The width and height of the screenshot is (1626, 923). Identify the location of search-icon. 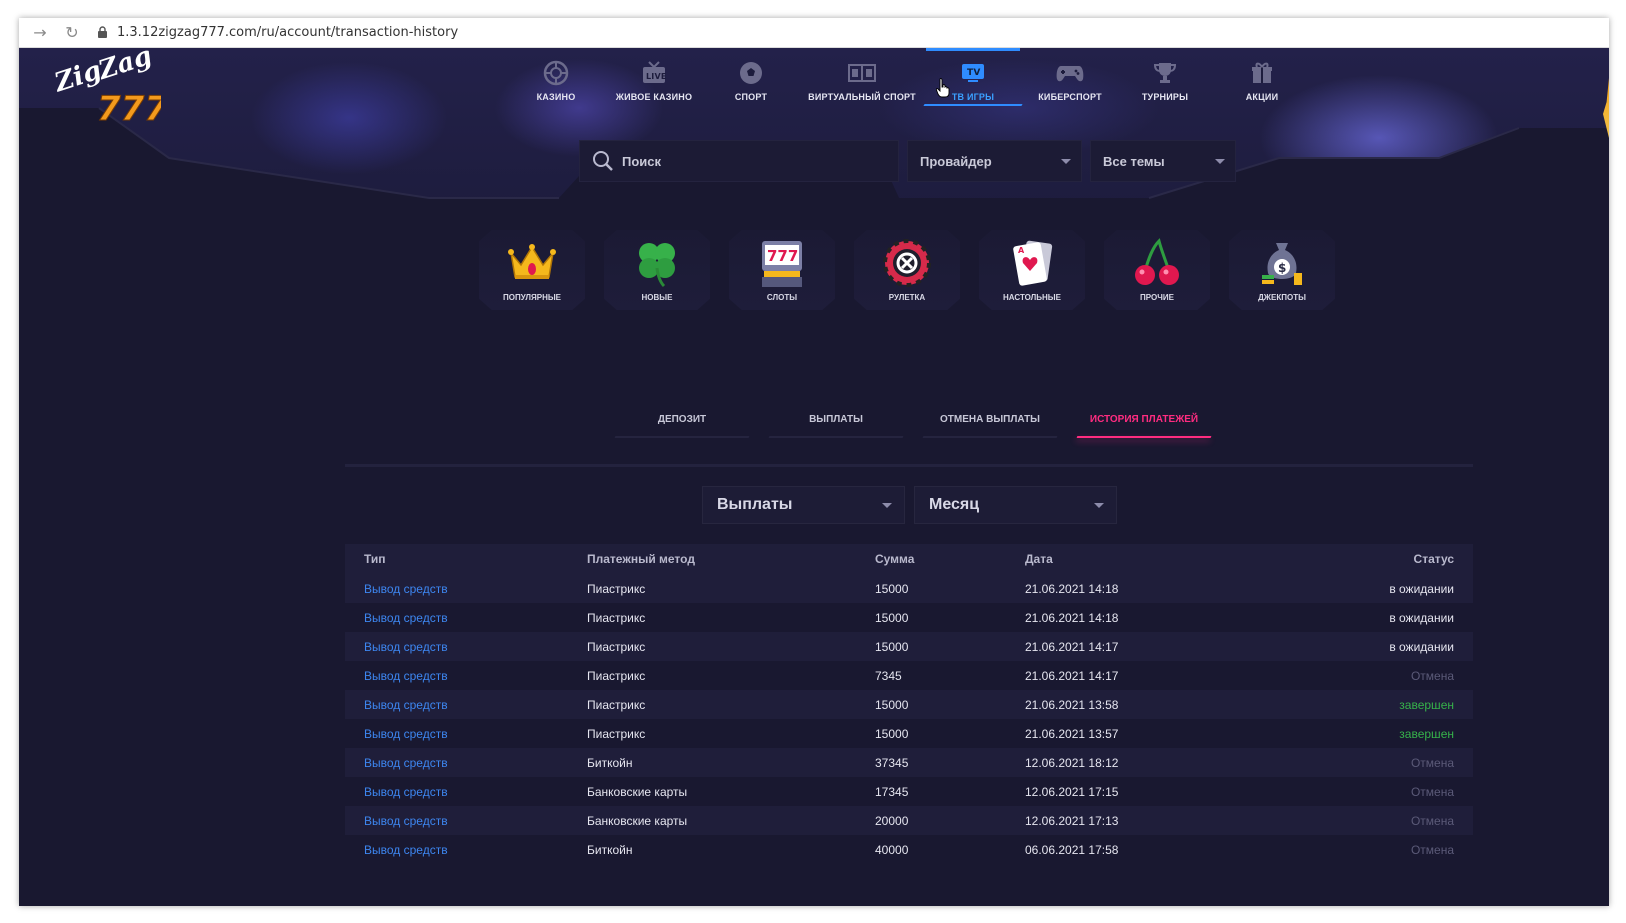
(603, 161).